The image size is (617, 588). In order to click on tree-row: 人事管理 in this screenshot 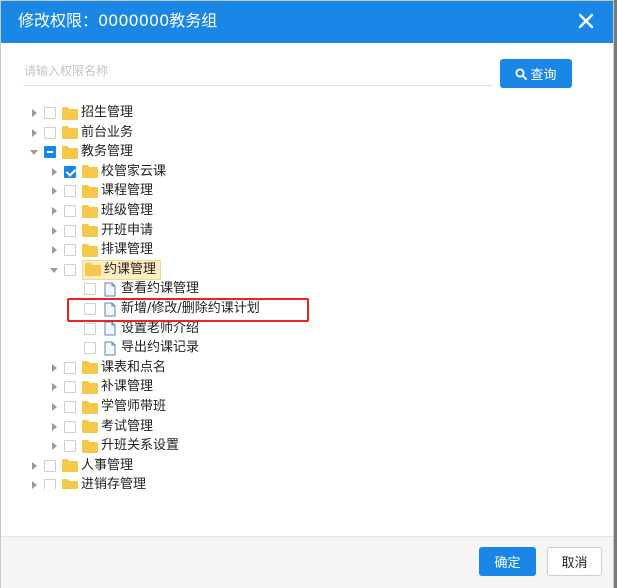, I will do `click(81, 466)`.